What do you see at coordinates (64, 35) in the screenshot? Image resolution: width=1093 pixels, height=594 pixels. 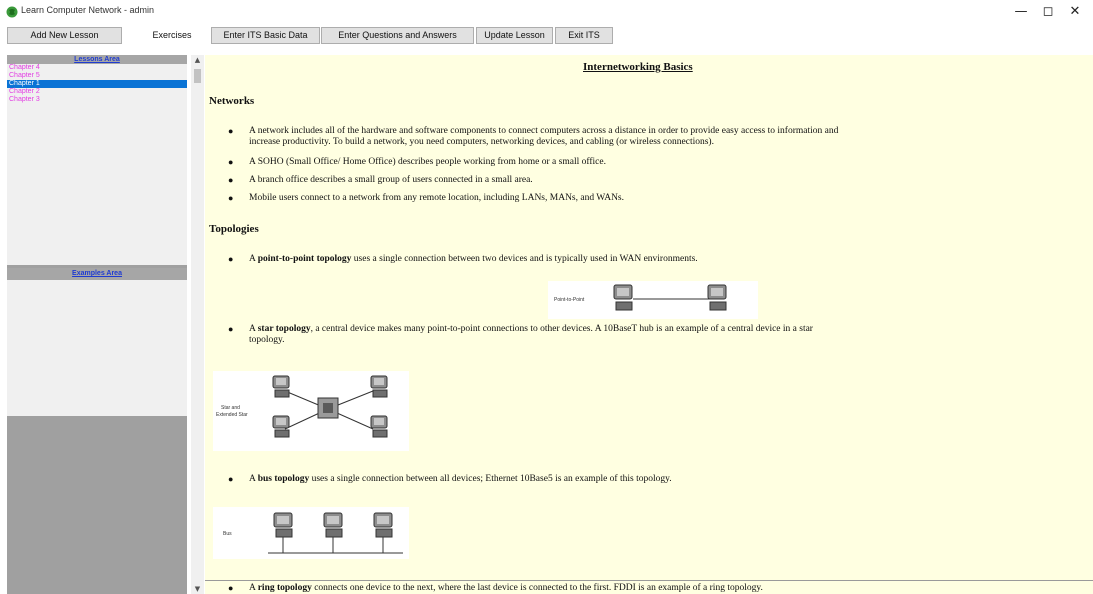 I see `add-new-lesson-button: Add New Lesson` at bounding box center [64, 35].